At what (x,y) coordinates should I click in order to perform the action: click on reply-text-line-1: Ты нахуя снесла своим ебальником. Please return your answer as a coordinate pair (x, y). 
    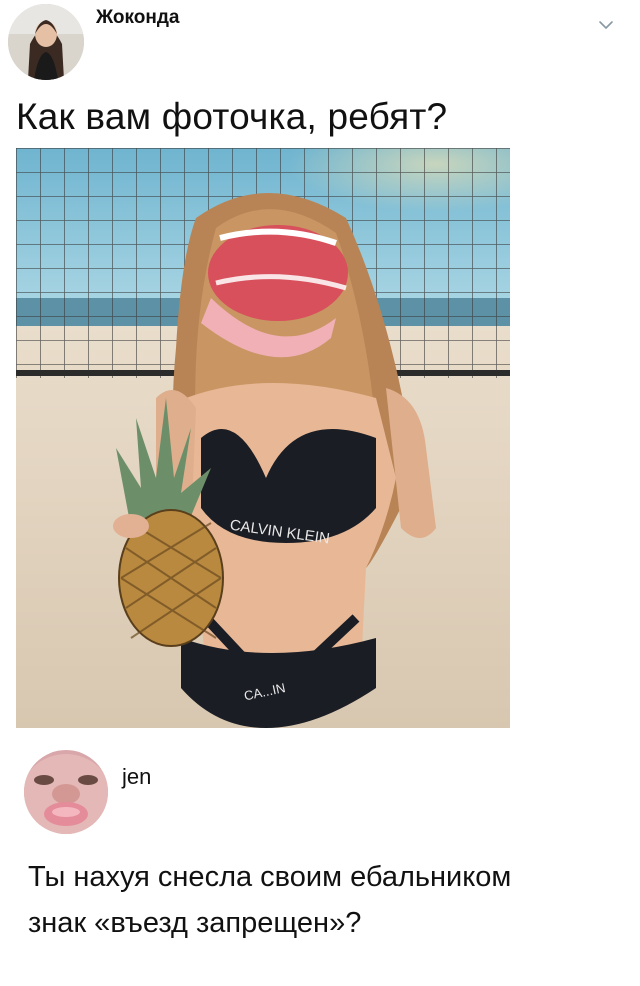
    Looking at the image, I should click on (270, 877).